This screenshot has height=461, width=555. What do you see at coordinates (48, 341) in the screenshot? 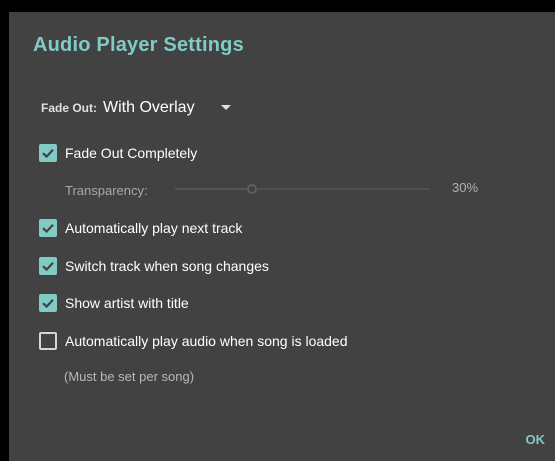
I see `checkbox-unchecked-icon` at bounding box center [48, 341].